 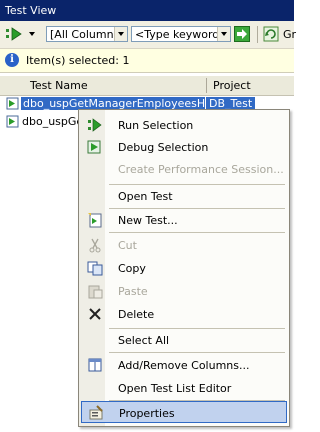 I want to click on columns-dropdown-value: [All Columns], so click(x=87, y=34).